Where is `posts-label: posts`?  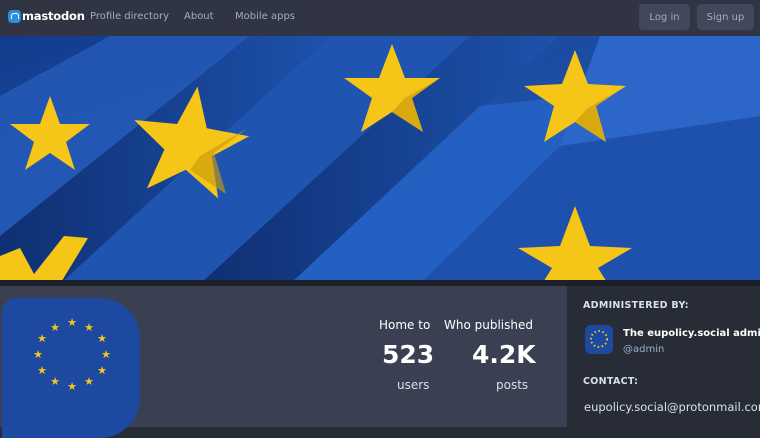
posts-label: posts is located at coordinates (512, 385).